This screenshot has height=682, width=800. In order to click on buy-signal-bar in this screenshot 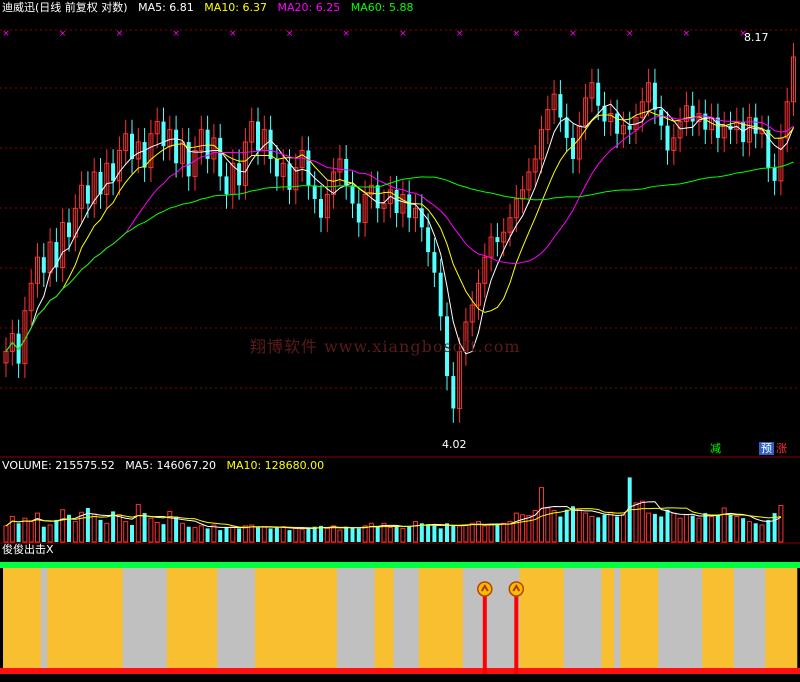, I will do `click(516, 634)`.